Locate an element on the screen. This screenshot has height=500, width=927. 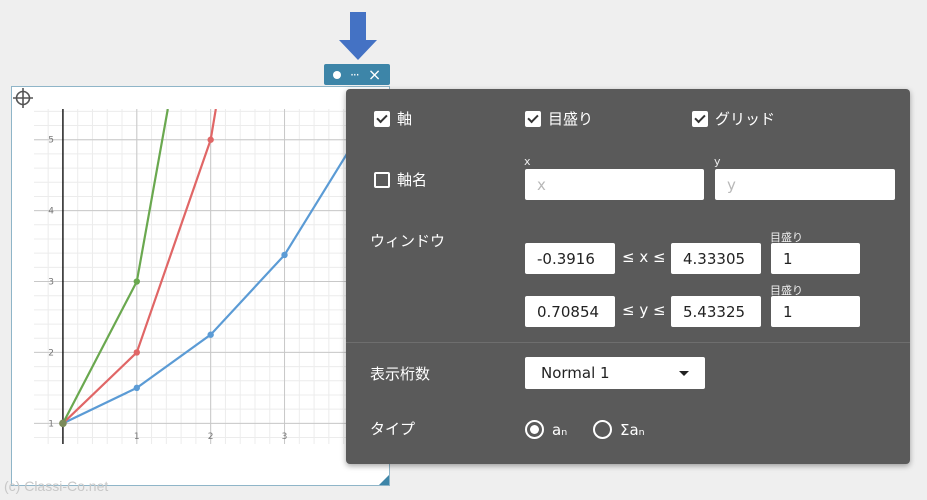
grid-checkbox-box is located at coordinates (700, 118).